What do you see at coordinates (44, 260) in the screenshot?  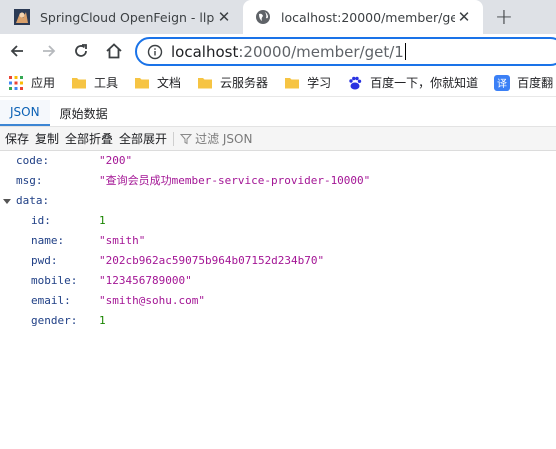 I see `json-key-pwd: pwd:` at bounding box center [44, 260].